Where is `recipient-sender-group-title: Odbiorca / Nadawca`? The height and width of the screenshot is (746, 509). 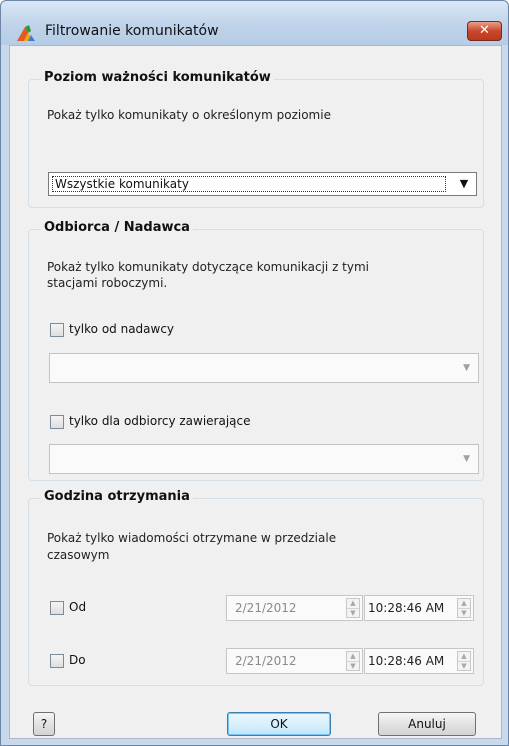
recipient-sender-group-title: Odbiorca / Nadawca is located at coordinates (117, 227).